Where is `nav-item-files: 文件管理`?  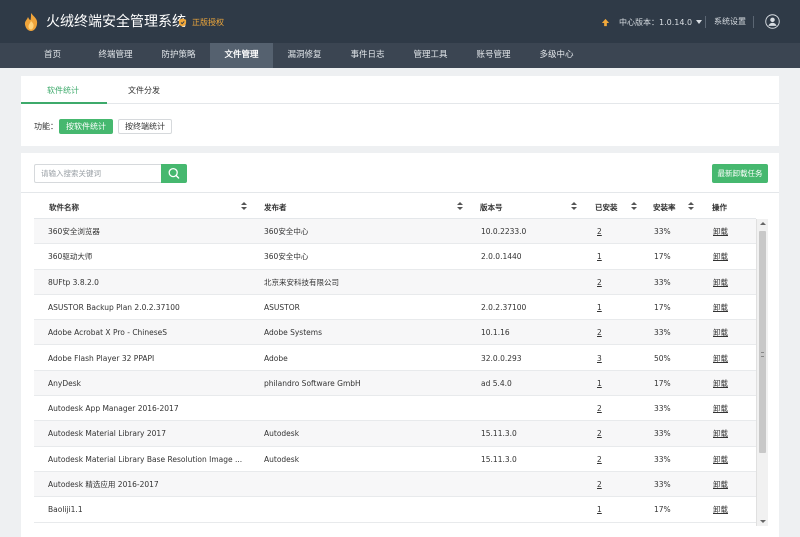 nav-item-files: 文件管理 is located at coordinates (241, 55).